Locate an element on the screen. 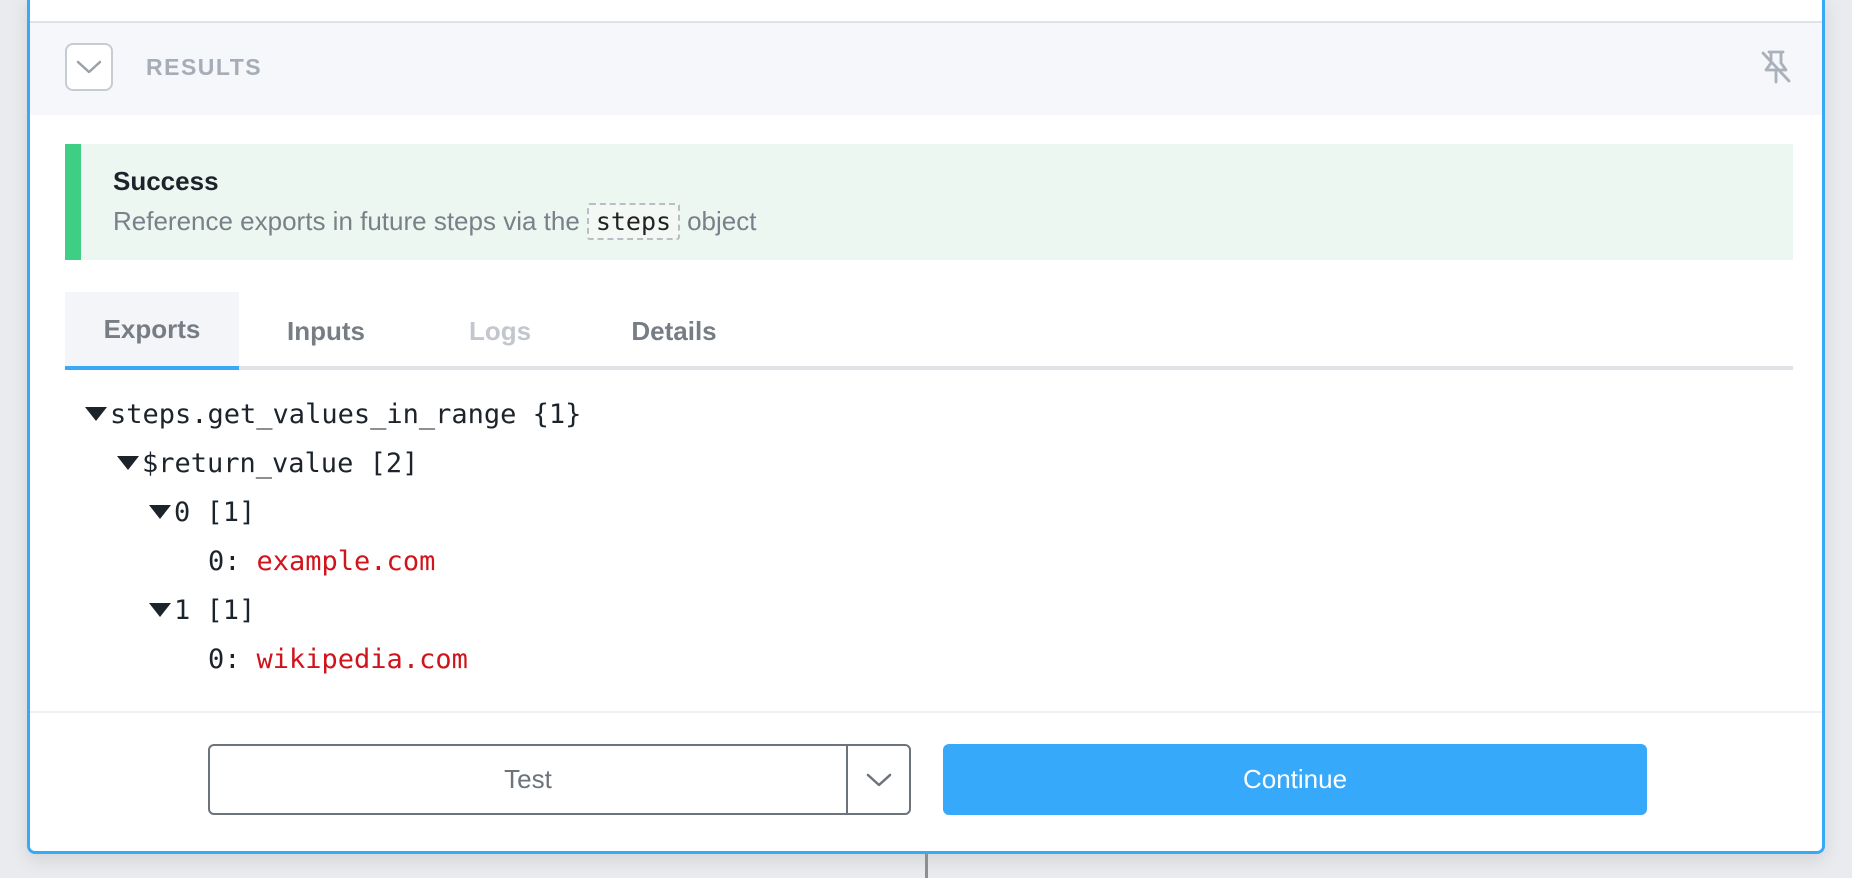  tree-node-label: steps.get_values_in_range {1} is located at coordinates (346, 414).